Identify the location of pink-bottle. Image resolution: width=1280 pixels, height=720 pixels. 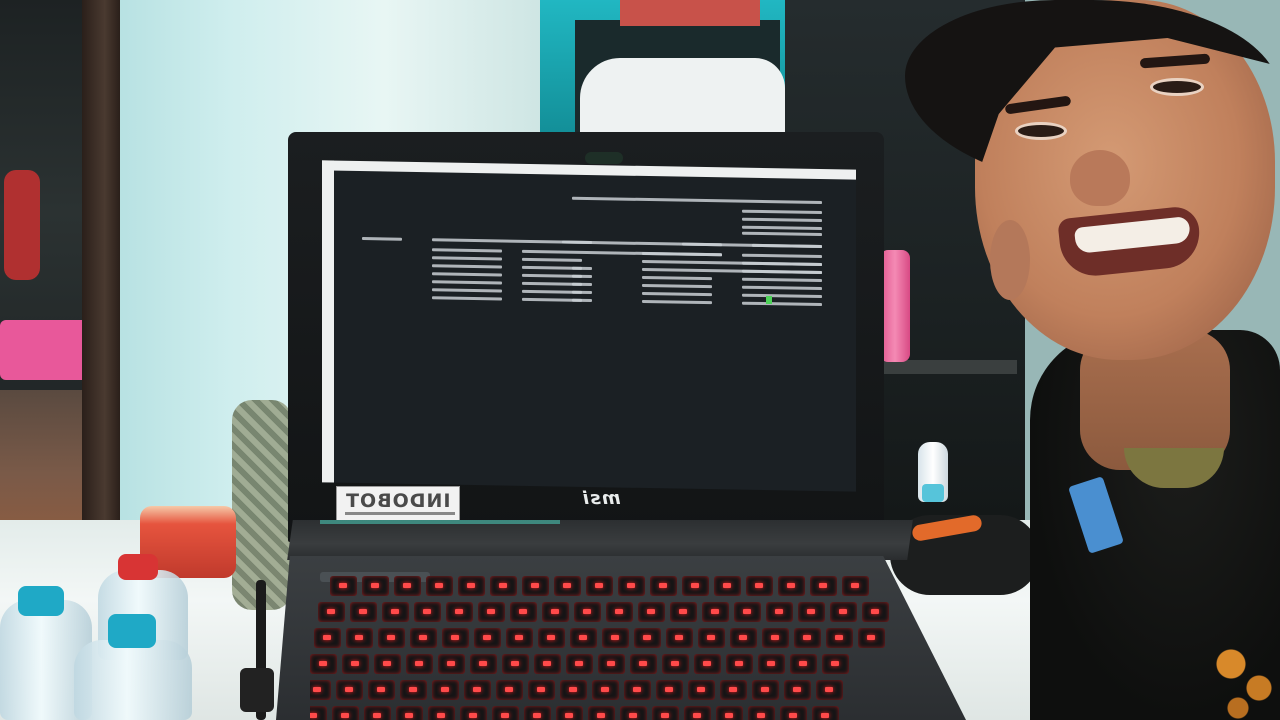
(895, 306).